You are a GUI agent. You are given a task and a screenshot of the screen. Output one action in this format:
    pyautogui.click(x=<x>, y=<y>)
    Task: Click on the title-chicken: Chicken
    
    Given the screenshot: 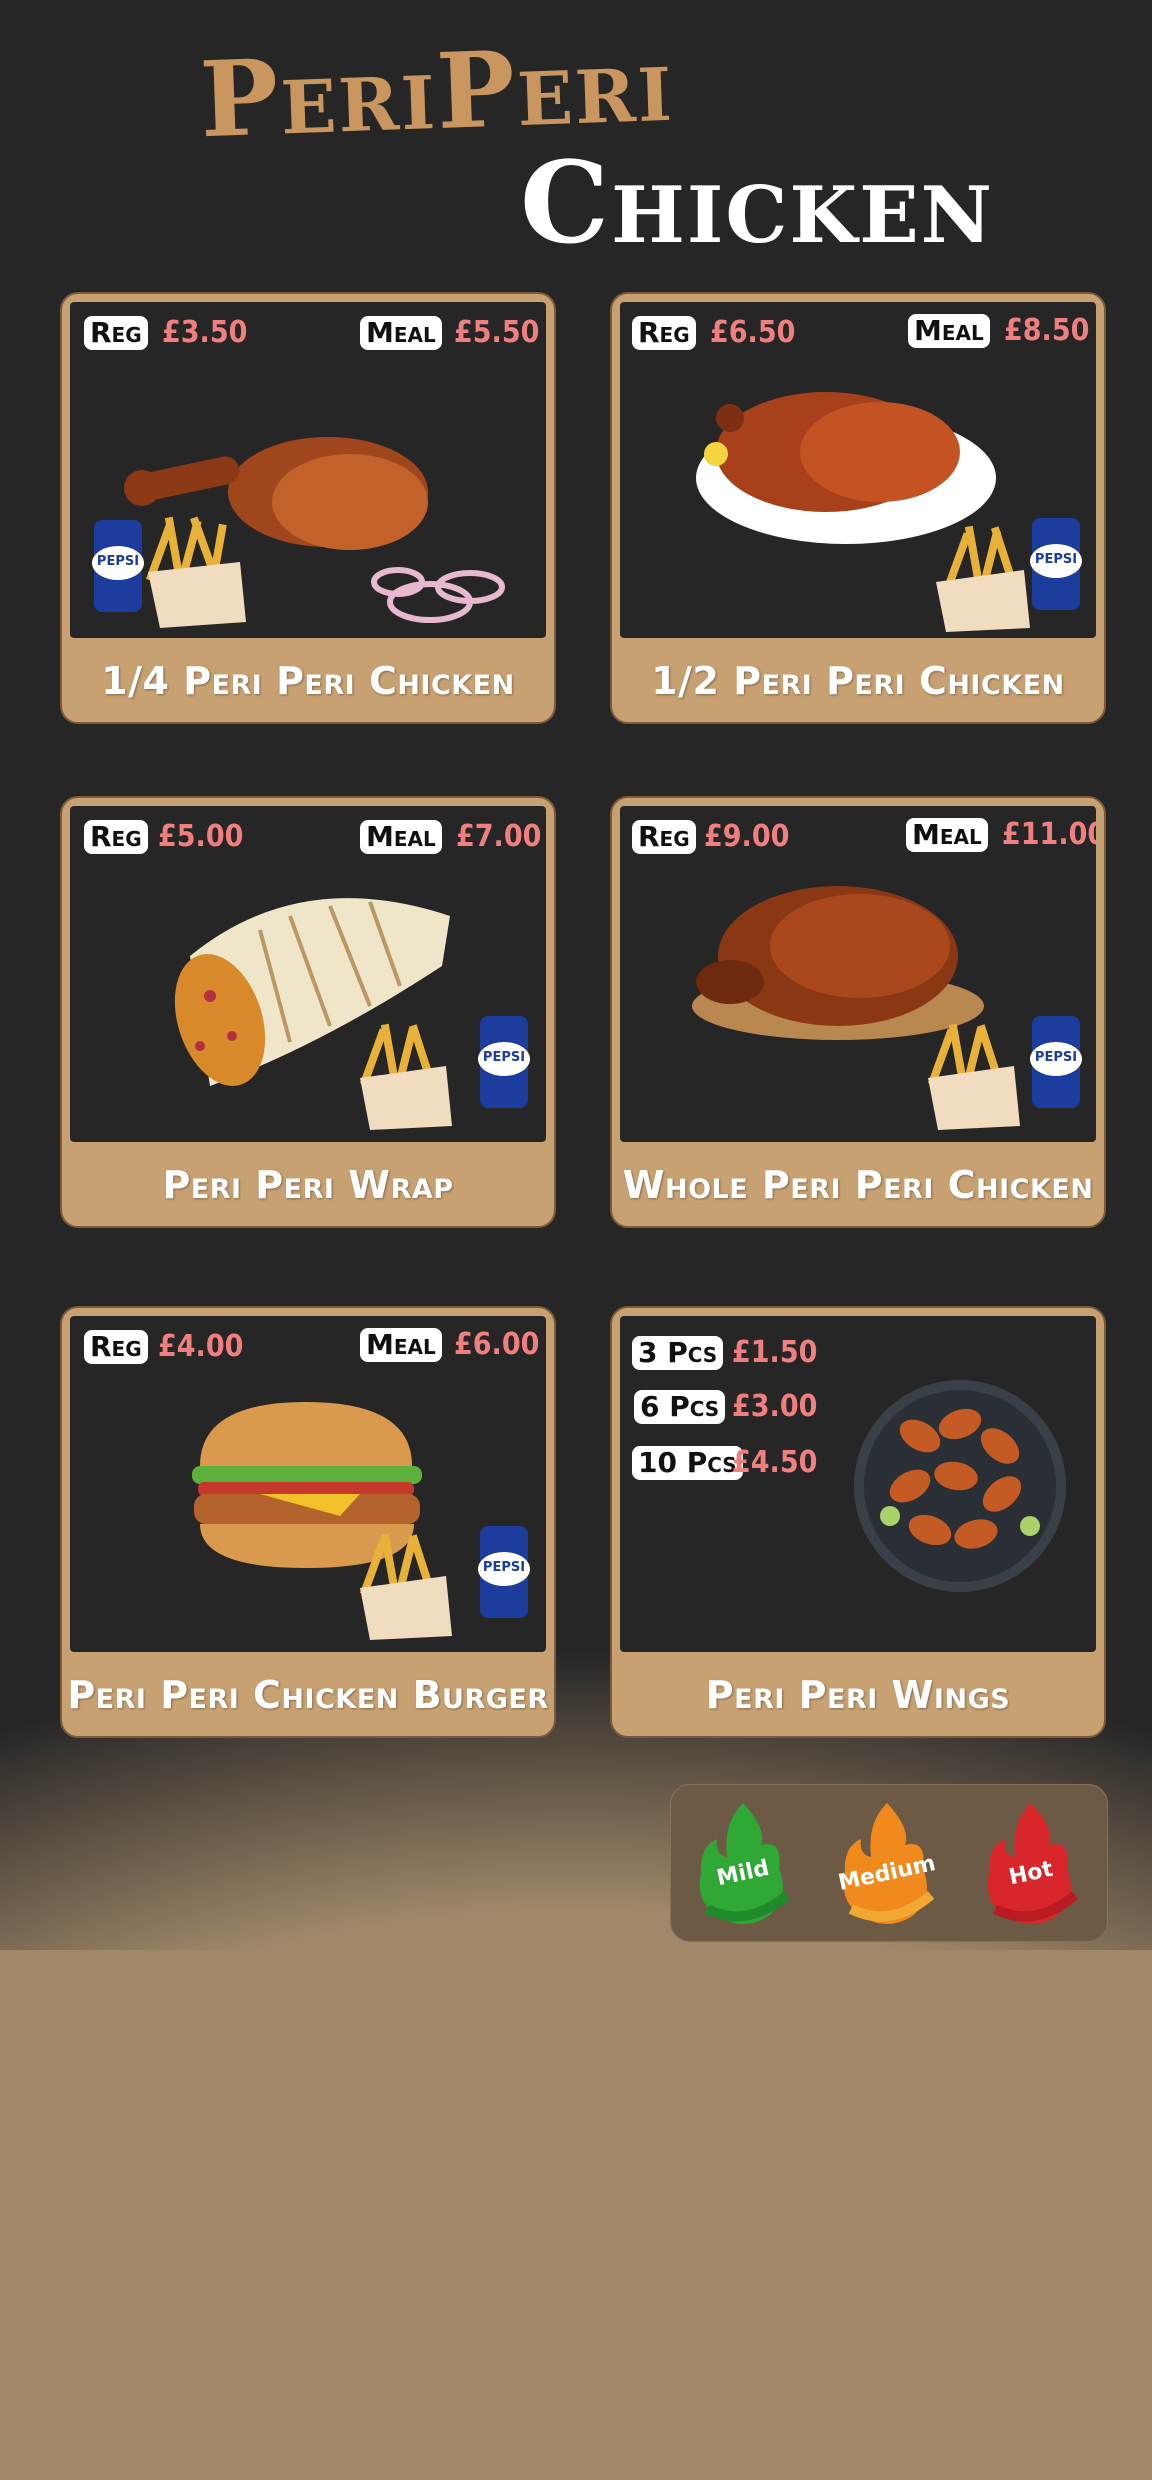 What is the action you would take?
    pyautogui.click(x=757, y=203)
    